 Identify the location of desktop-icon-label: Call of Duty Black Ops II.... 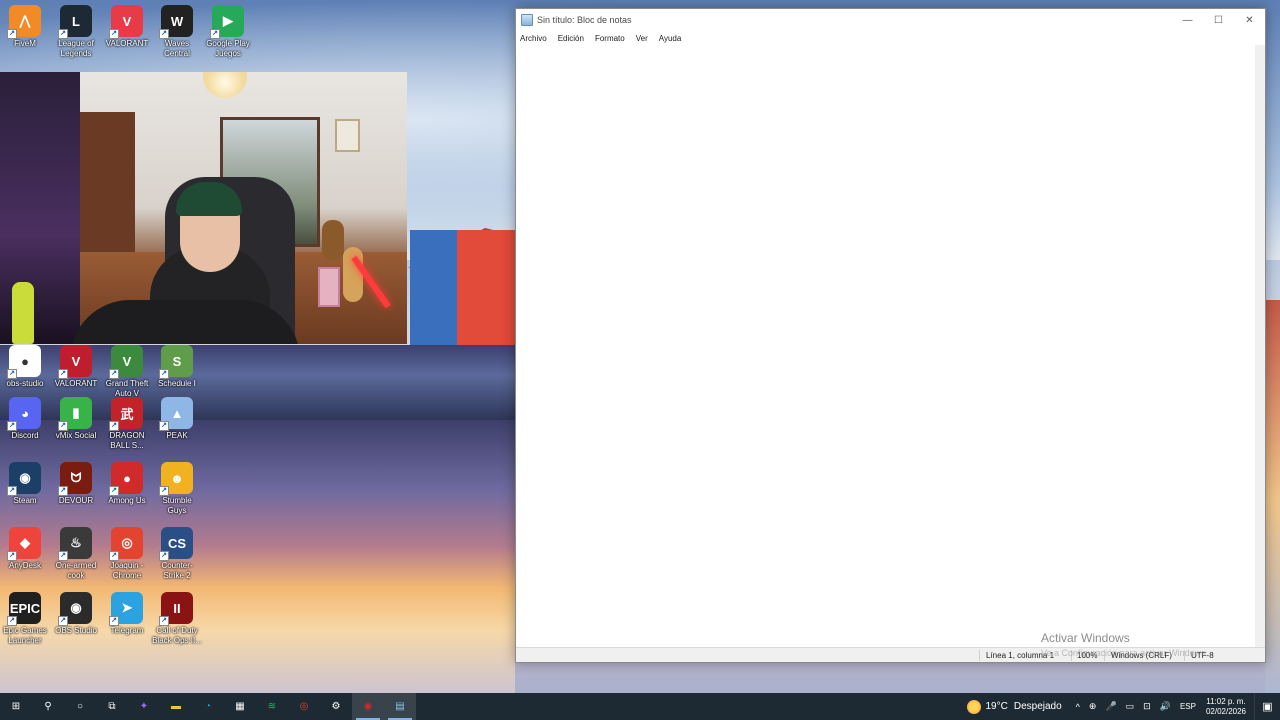
(177, 635).